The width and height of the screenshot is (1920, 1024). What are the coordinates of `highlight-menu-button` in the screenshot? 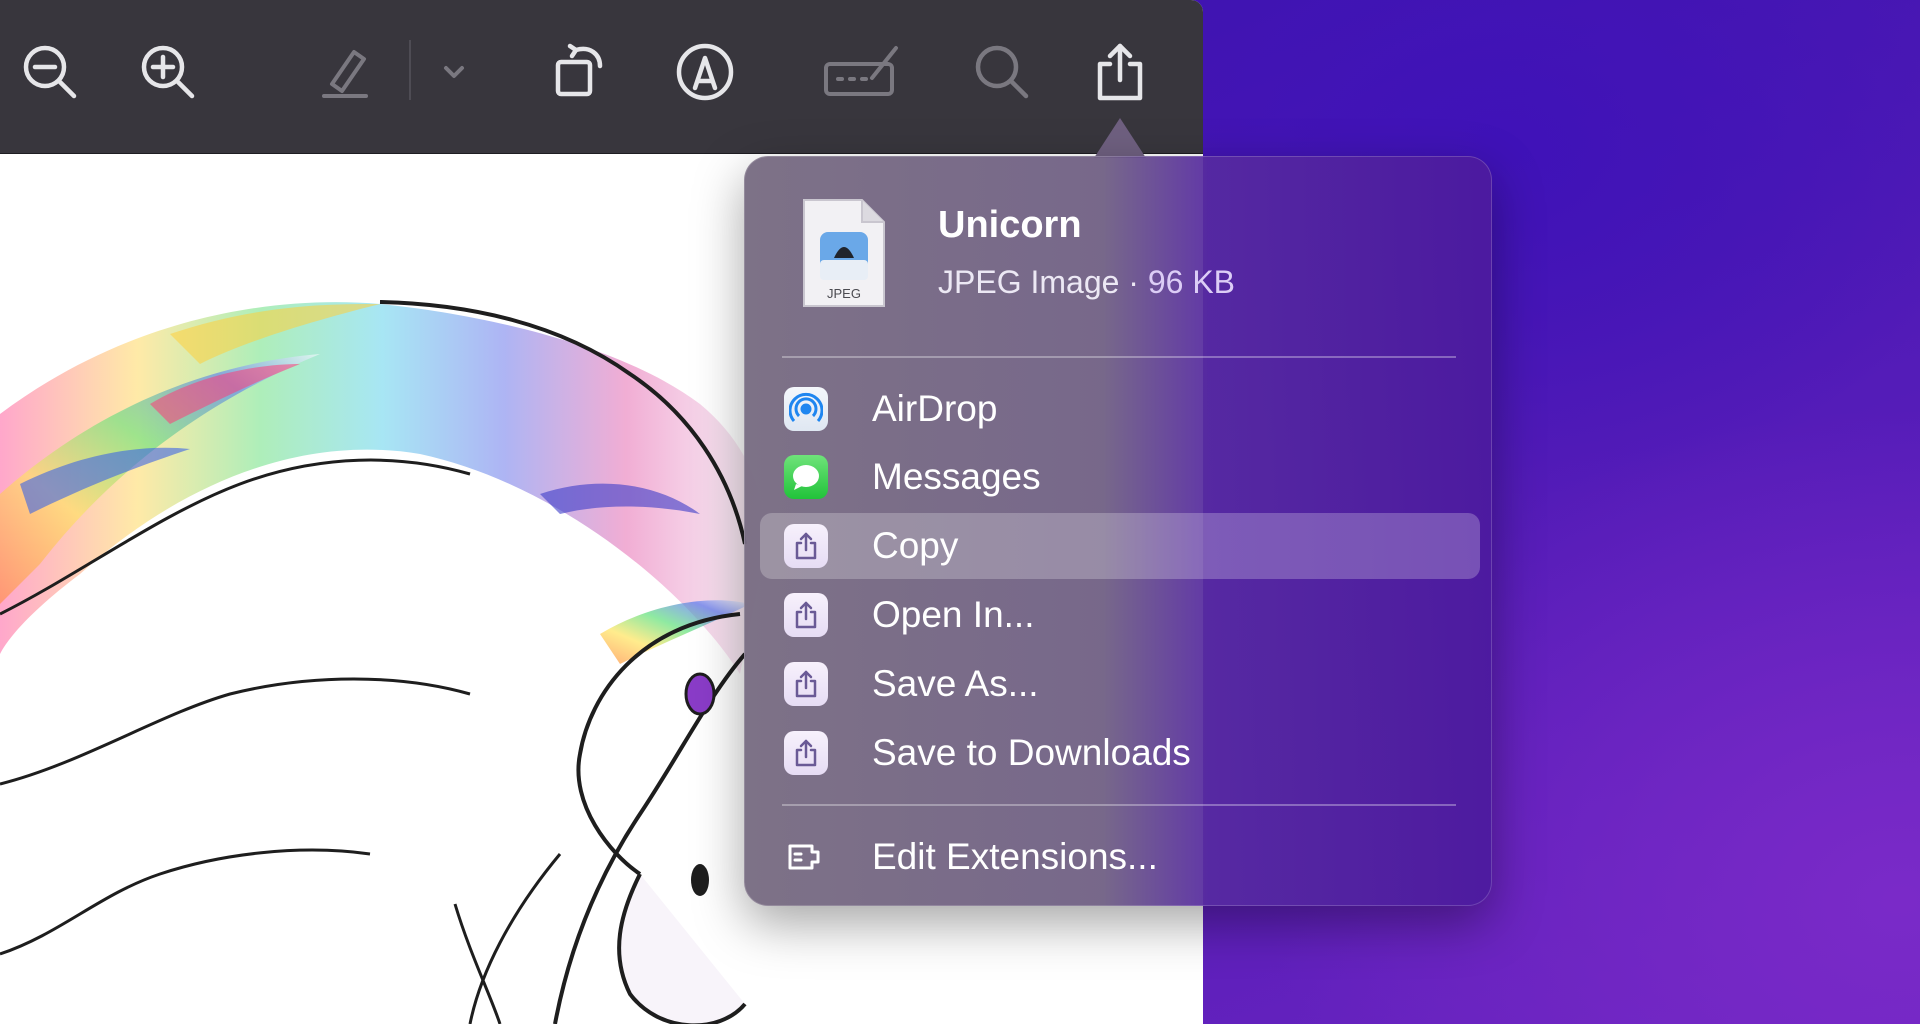 It's located at (454, 72).